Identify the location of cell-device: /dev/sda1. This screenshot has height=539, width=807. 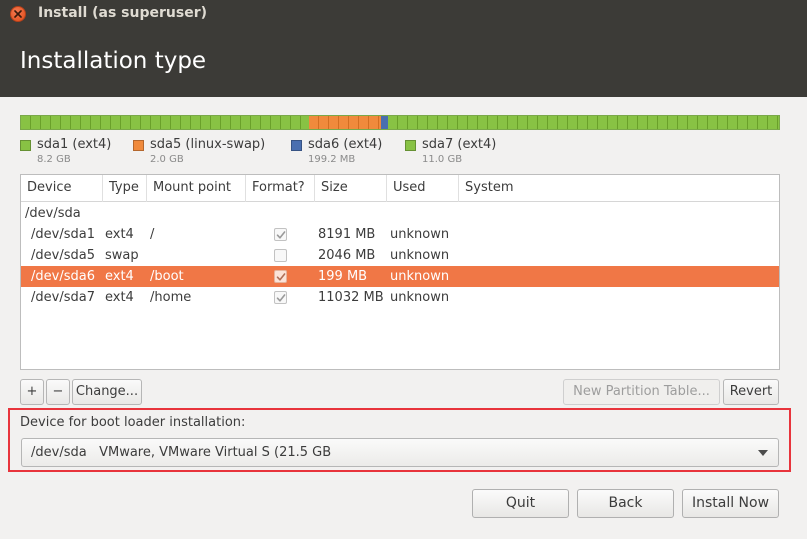
(63, 234).